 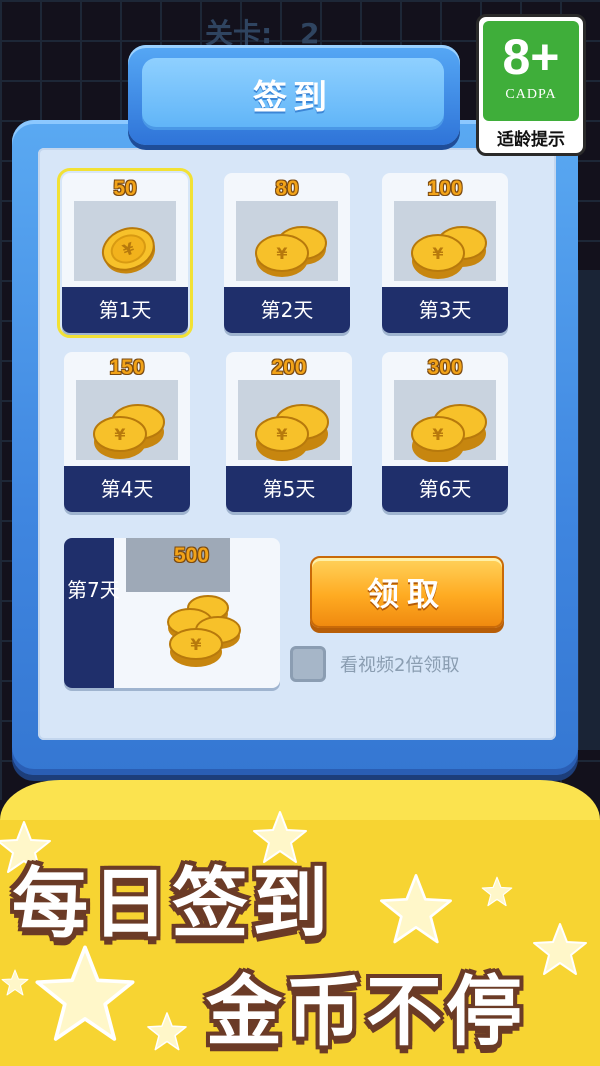 I want to click on video-double-option: 看视频2倍领取, so click(x=374, y=664).